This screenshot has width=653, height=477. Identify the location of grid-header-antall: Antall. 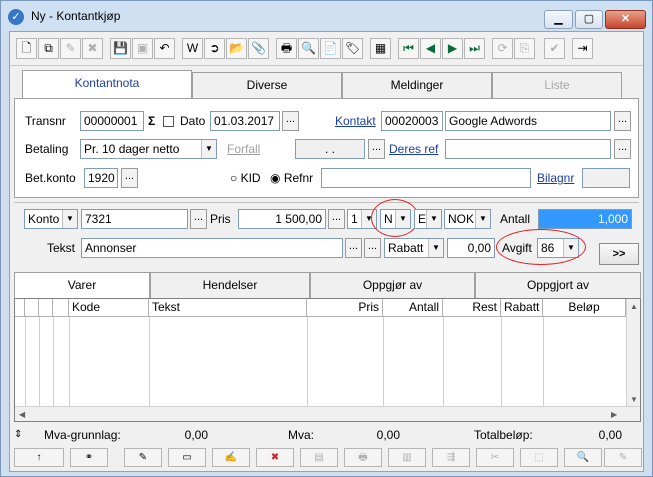
(413, 308).